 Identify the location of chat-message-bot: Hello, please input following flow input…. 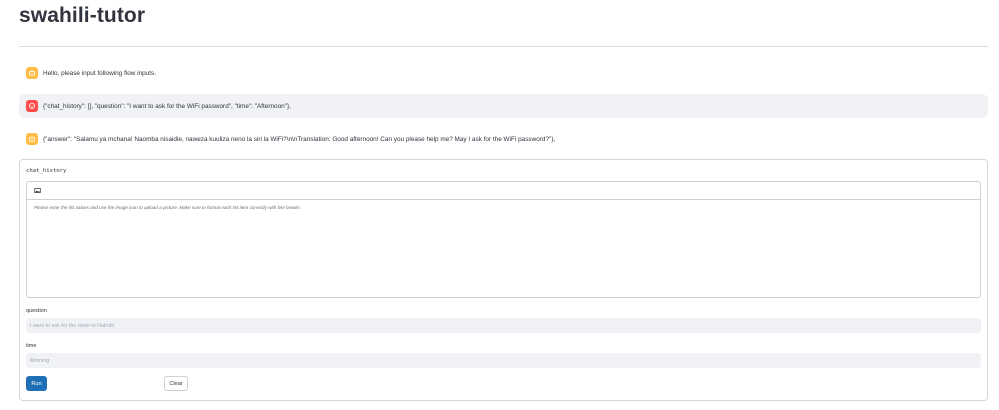
(503, 73).